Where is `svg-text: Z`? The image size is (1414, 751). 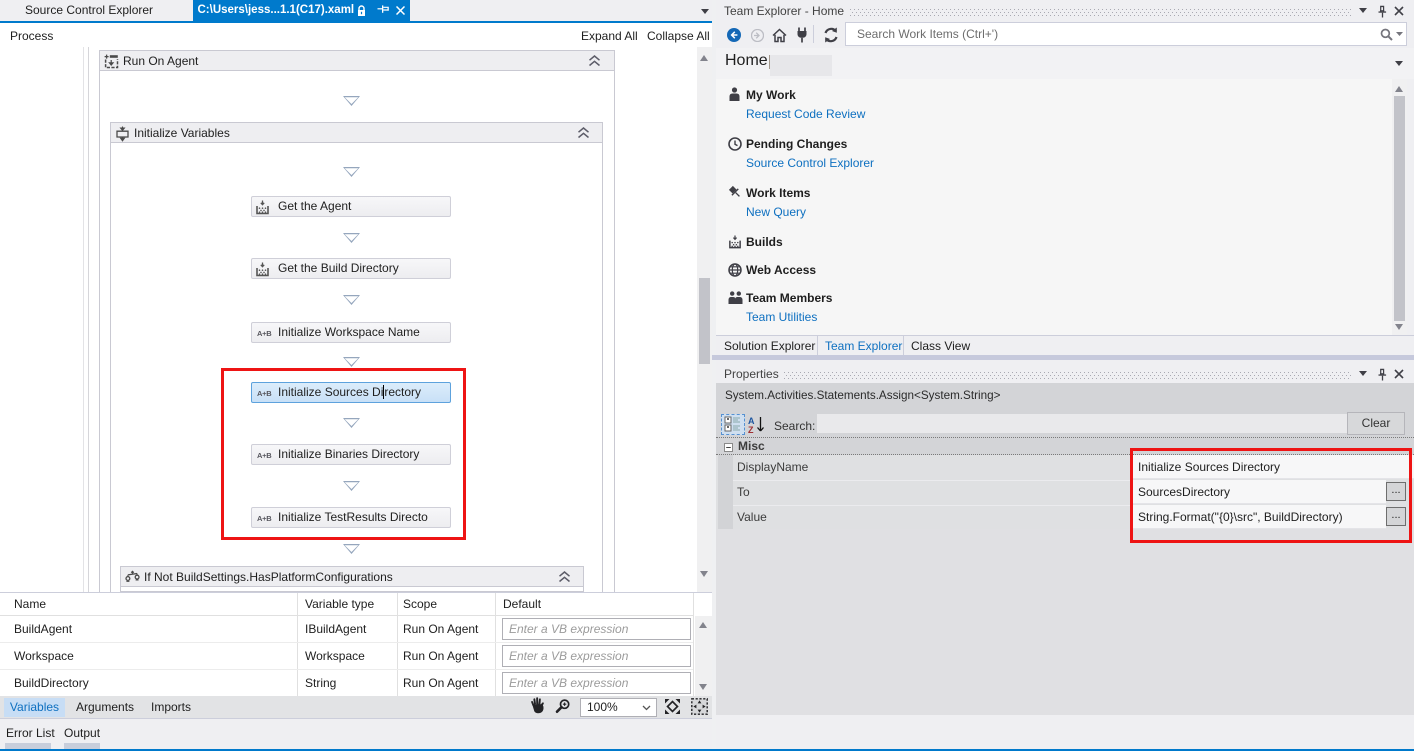
svg-text: Z is located at coordinates (751, 430).